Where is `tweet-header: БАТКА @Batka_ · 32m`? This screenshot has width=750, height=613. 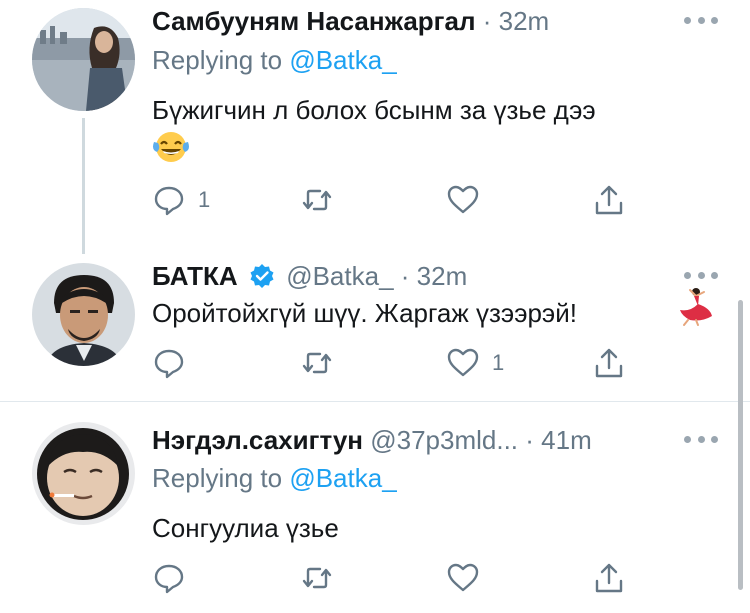 tweet-header: БАТКА @Batka_ · 32m is located at coordinates (309, 276).